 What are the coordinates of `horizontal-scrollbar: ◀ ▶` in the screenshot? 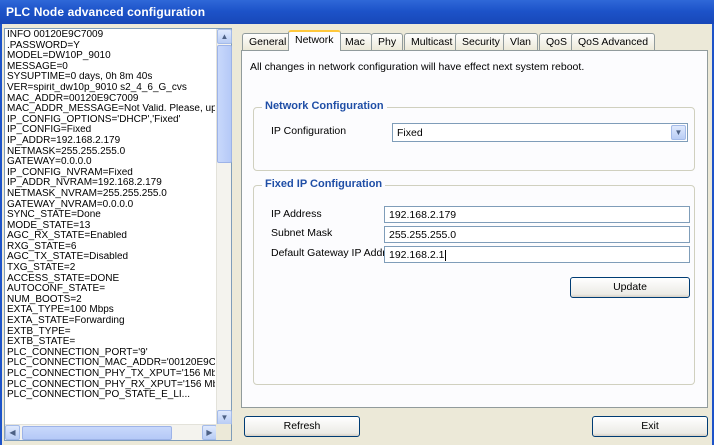 It's located at (111, 432).